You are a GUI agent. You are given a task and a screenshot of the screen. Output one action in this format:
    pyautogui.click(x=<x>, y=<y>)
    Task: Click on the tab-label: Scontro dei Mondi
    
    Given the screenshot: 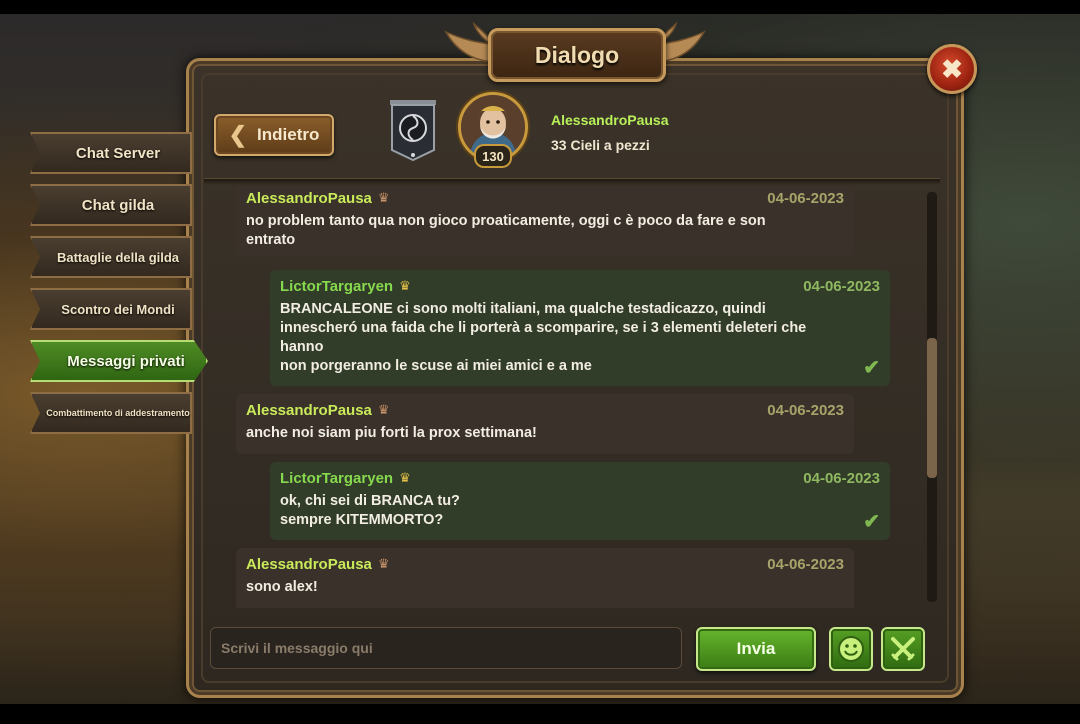 What is the action you would take?
    pyautogui.click(x=118, y=309)
    